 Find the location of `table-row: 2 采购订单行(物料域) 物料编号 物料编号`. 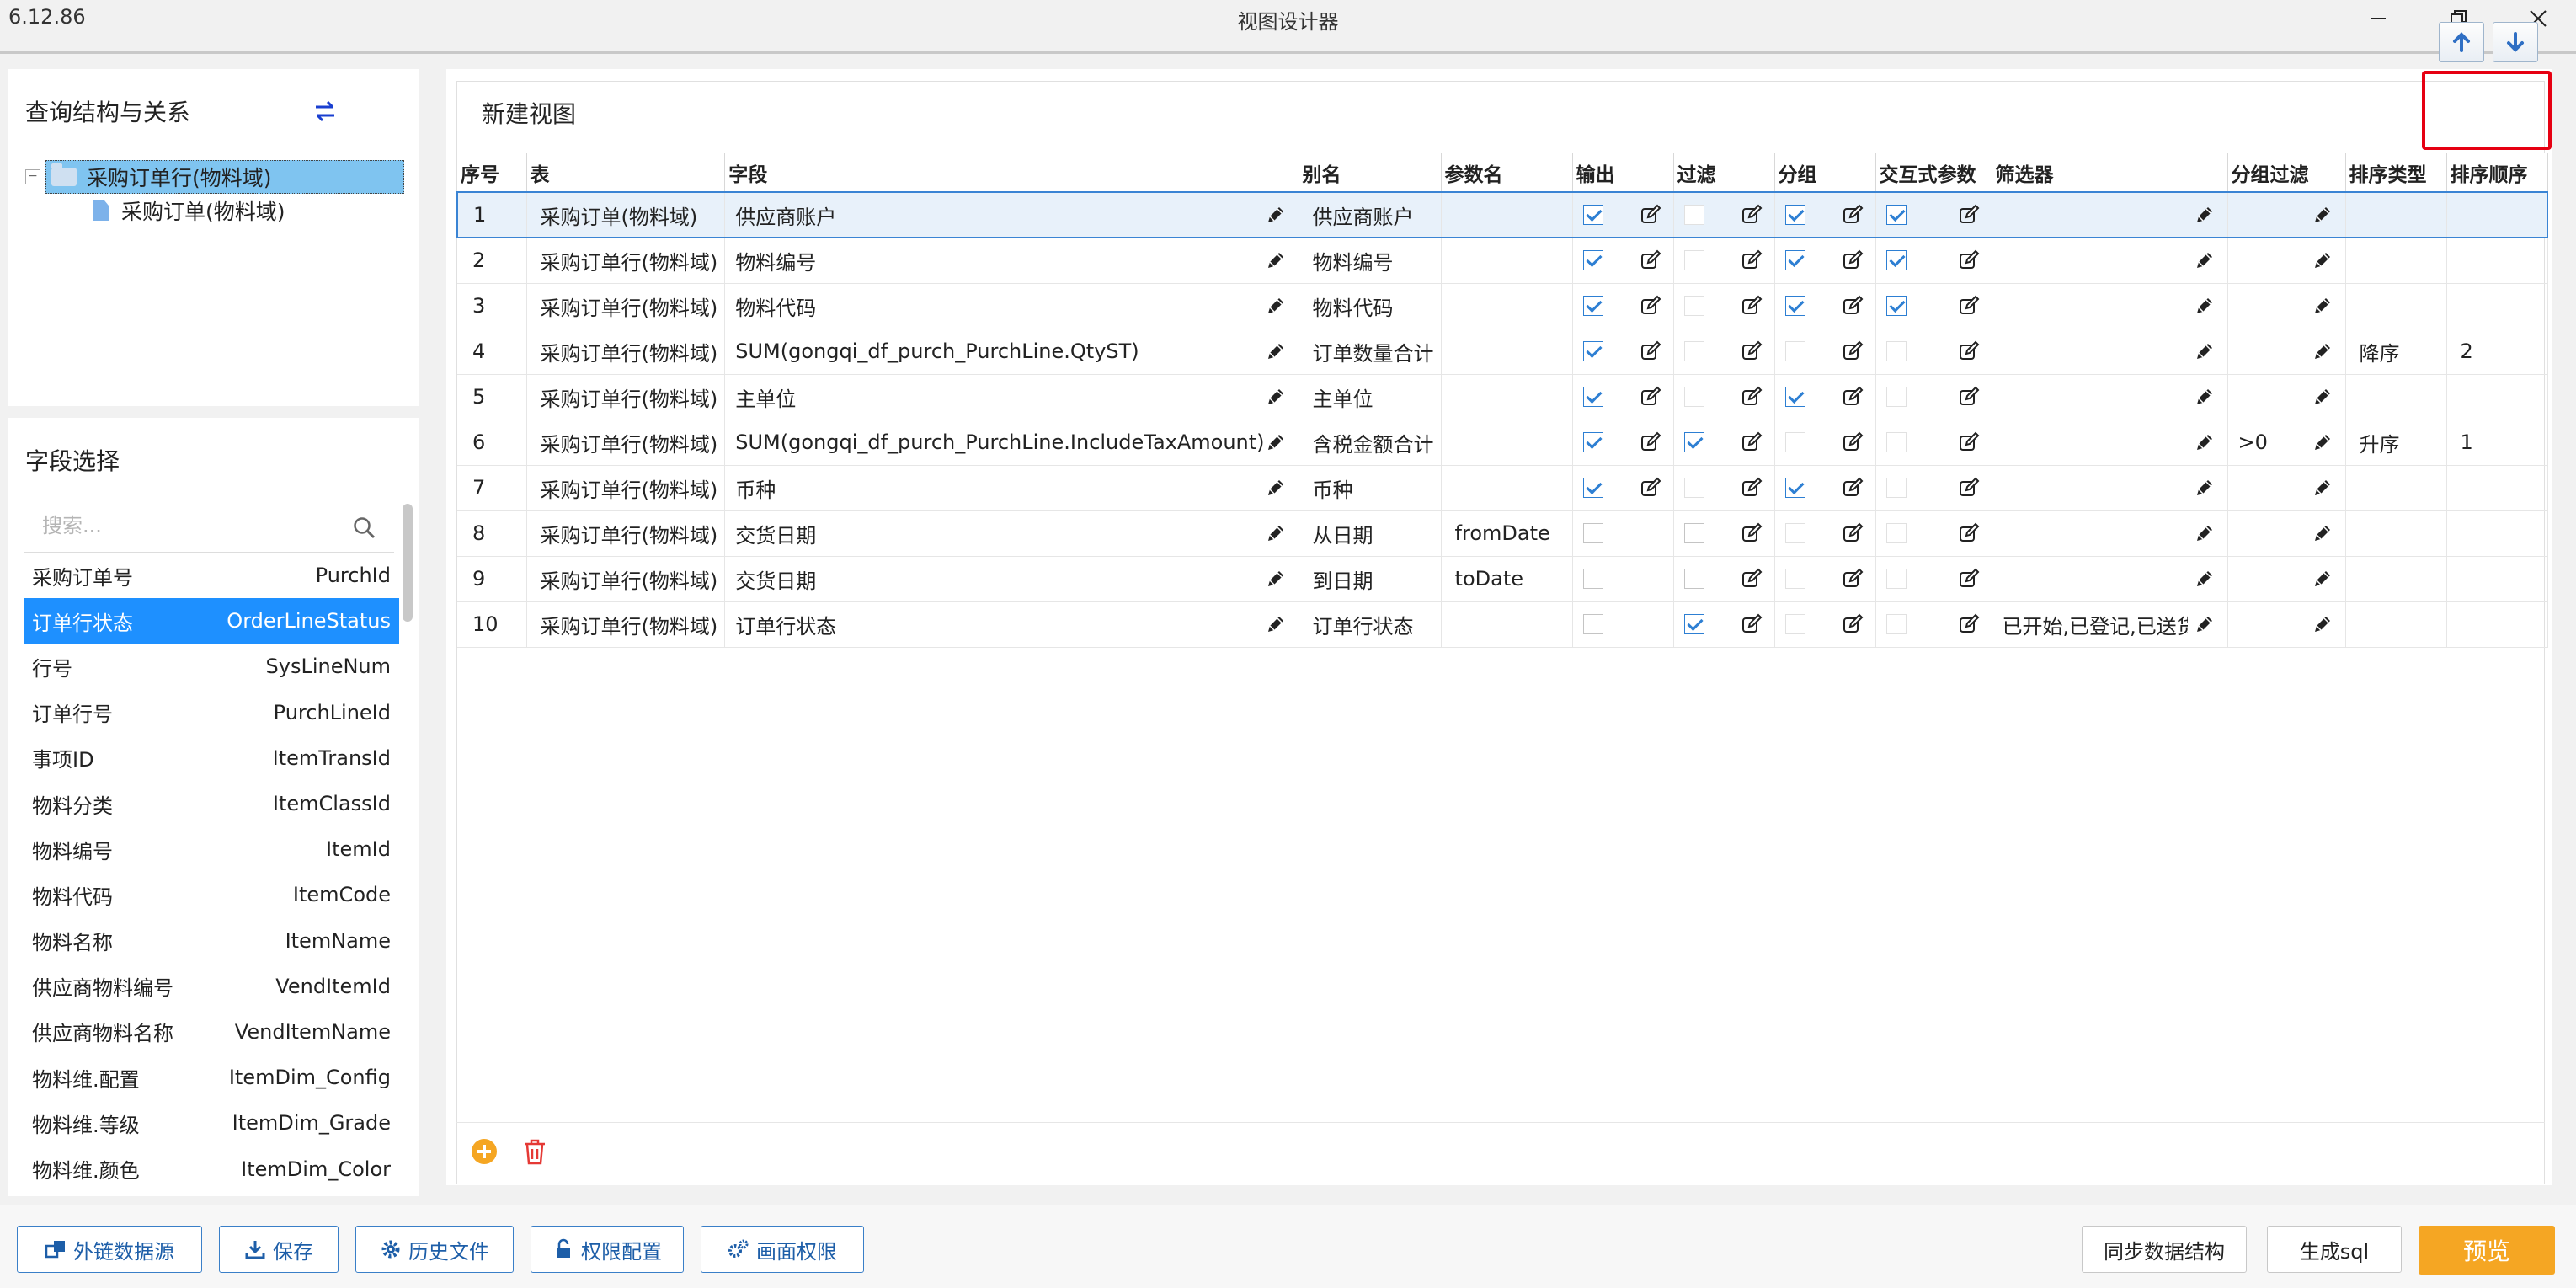

table-row: 2 采购订单行(物料域) 物料编号 物料编号 is located at coordinates (1502, 261).